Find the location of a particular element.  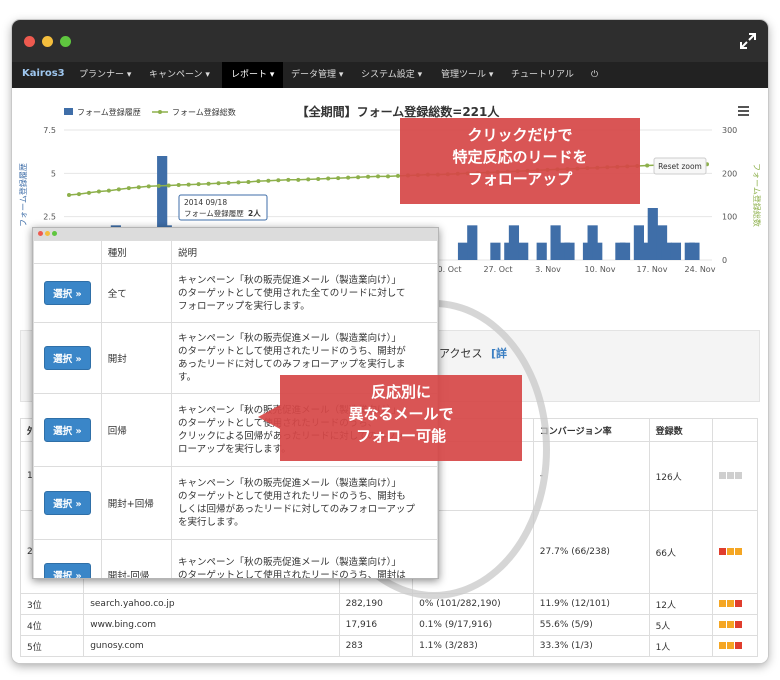

nav-item-4: システム設定 ▾ is located at coordinates (391, 75).